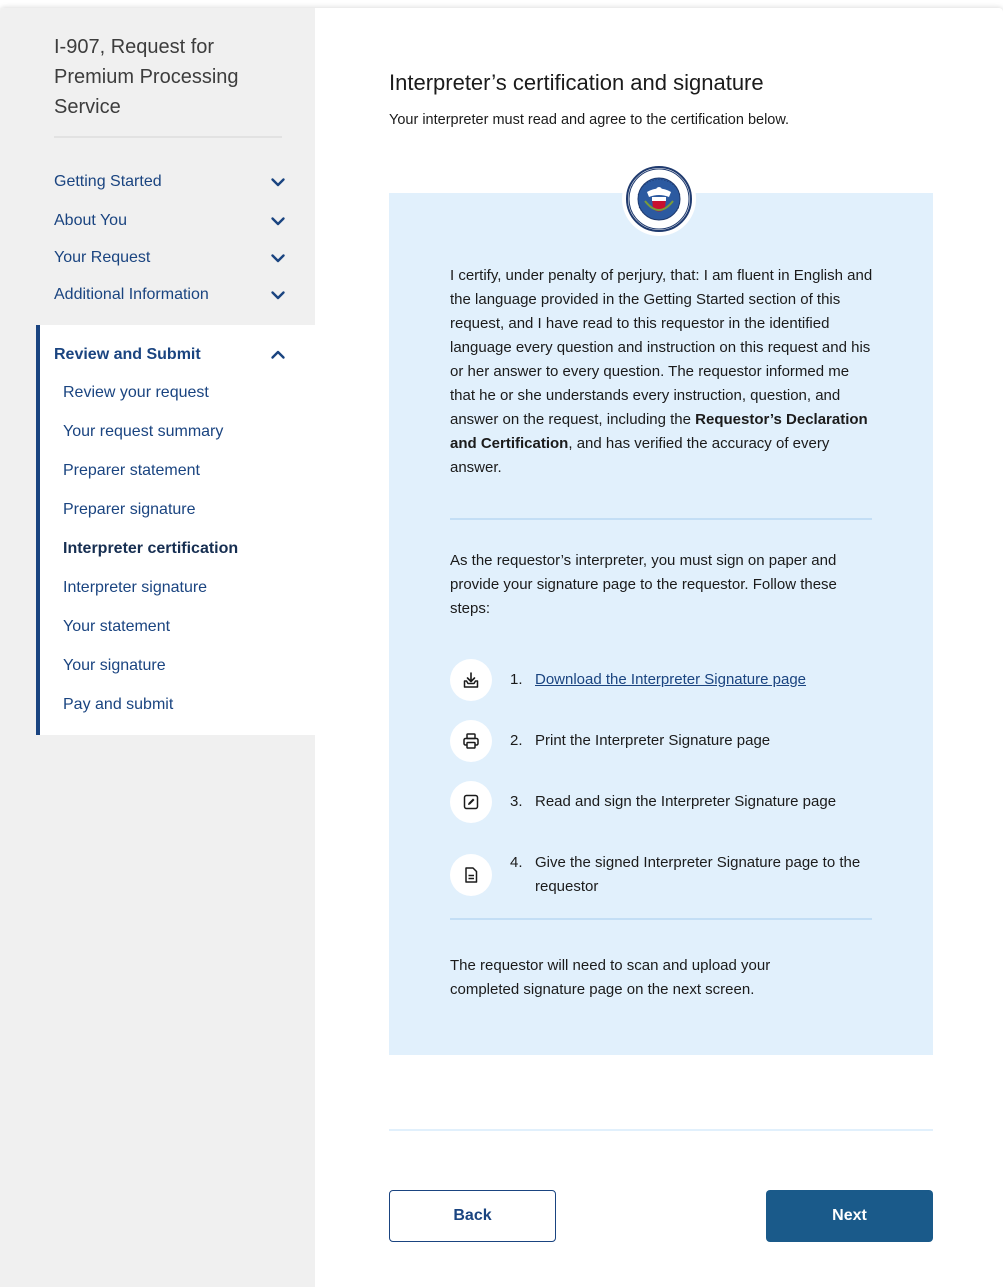 This screenshot has height=1287, width=1003. What do you see at coordinates (143, 432) in the screenshot?
I see `sidebar-item-your-request-summary: Your request summary` at bounding box center [143, 432].